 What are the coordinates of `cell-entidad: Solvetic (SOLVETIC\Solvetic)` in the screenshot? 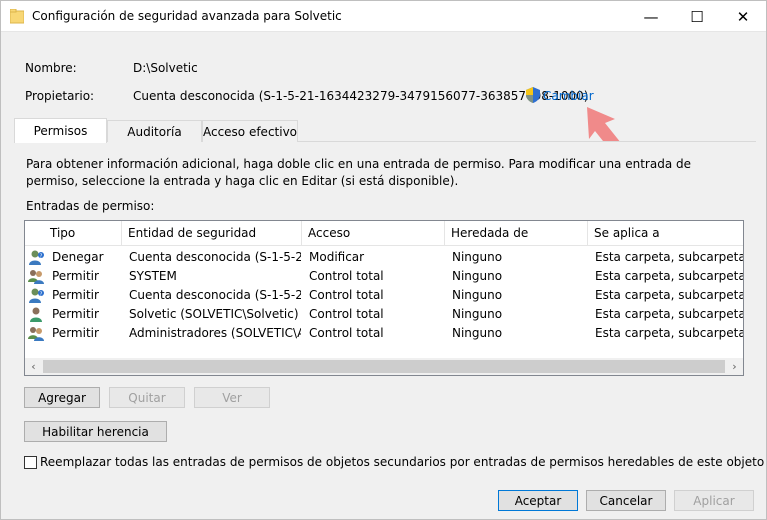 It's located at (214, 314).